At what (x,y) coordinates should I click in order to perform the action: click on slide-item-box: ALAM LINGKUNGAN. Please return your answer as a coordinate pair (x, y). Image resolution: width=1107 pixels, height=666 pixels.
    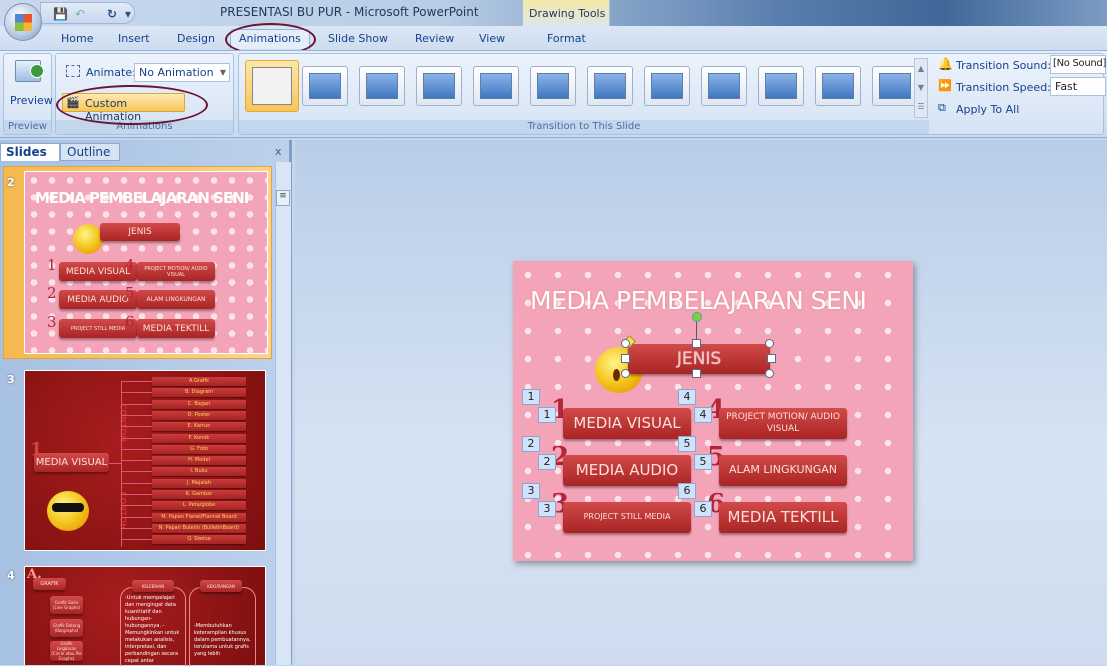
    Looking at the image, I should click on (783, 470).